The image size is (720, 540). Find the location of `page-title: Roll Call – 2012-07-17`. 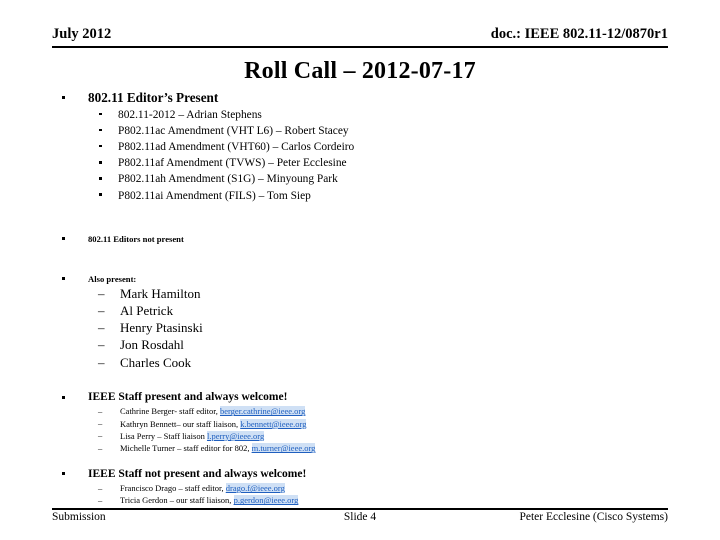

page-title: Roll Call – 2012-07-17 is located at coordinates (360, 71).